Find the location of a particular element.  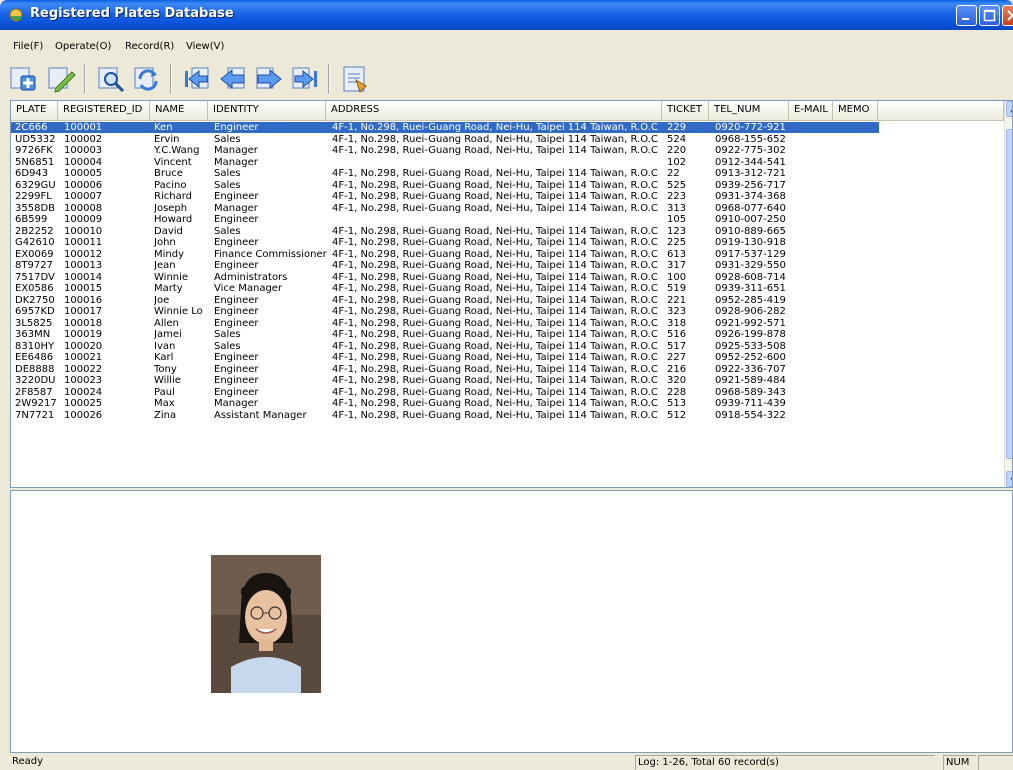

first-record-icon is located at coordinates (197, 78).